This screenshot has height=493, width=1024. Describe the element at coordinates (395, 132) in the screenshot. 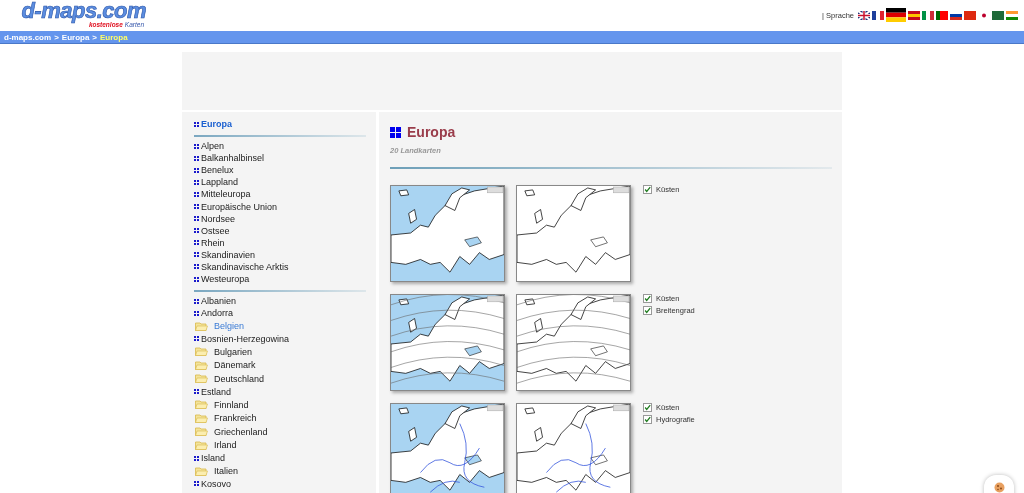

I see `grid-icon` at that location.